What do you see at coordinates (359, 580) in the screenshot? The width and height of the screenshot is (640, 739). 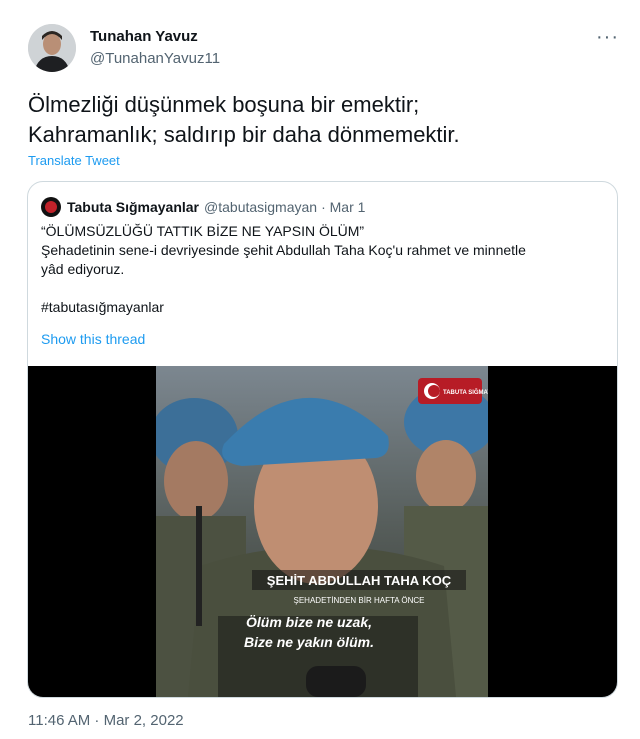 I see `video-name-caption: ŞEHİT ABDULLAH TAHA KOÇ` at bounding box center [359, 580].